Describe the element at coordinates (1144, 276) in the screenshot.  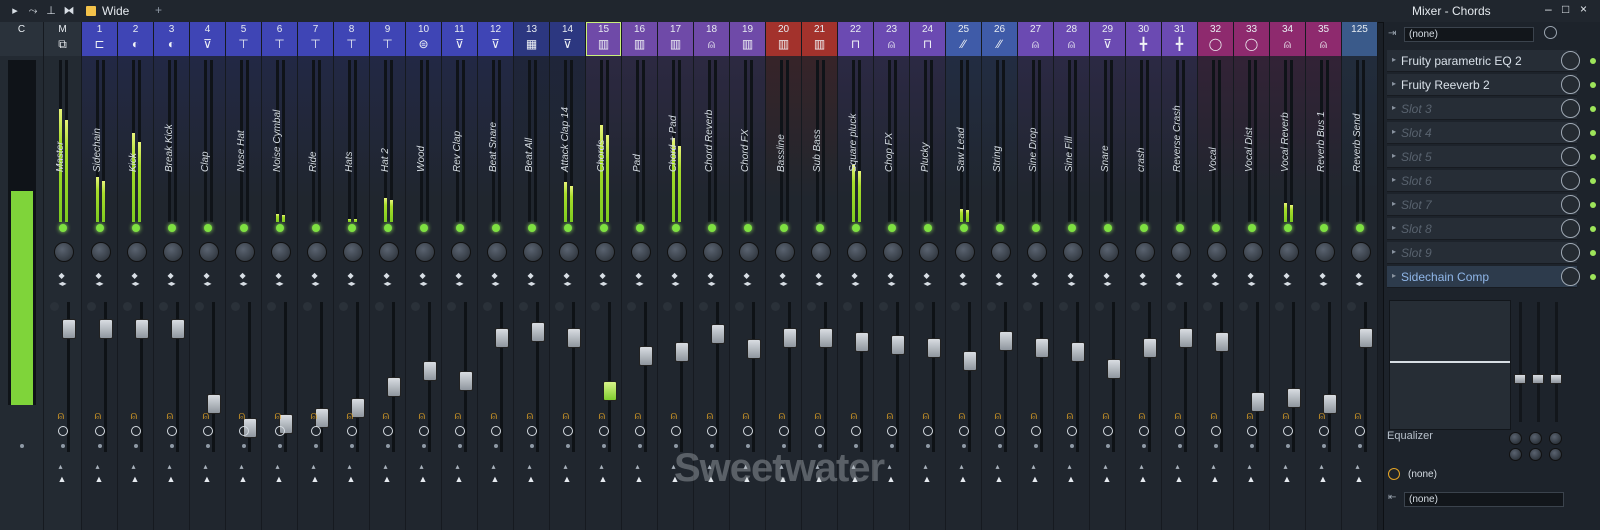
I see `mixer-track-30: 30 ╋ crash ◆ ◂▸ ⍝ ▴ ▲` at that location.